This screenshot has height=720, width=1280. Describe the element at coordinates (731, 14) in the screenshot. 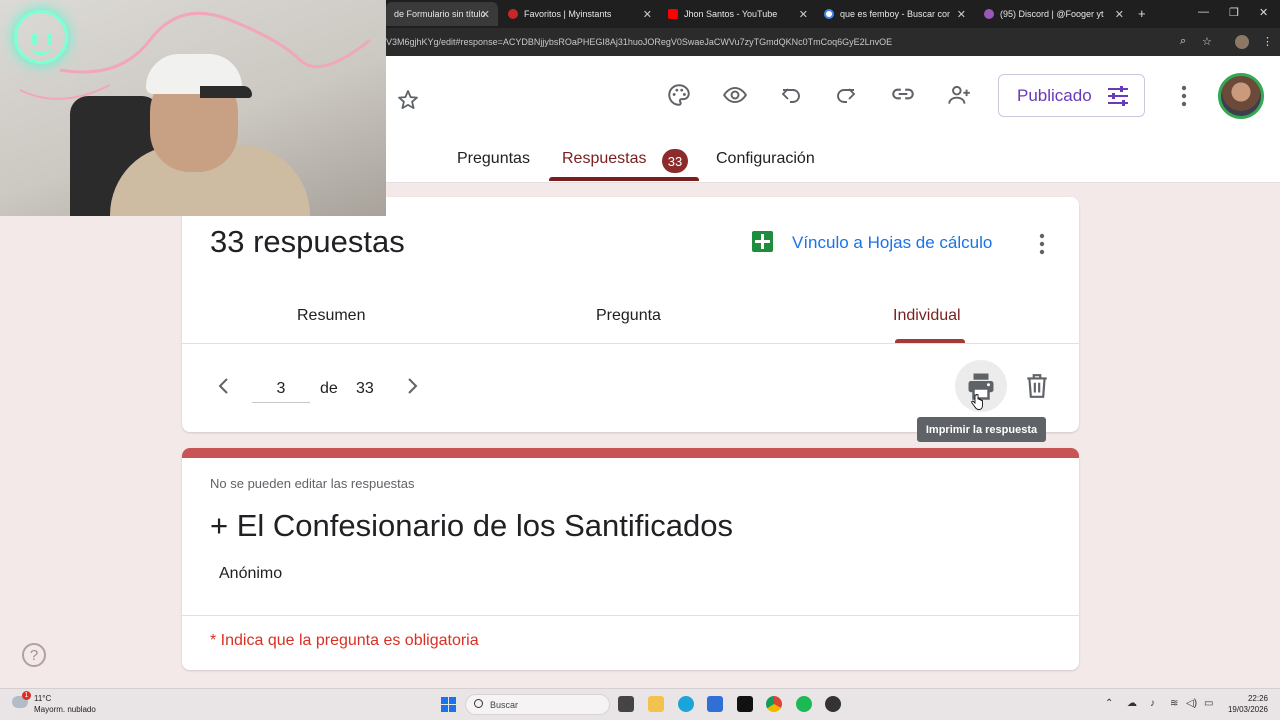

I see `browser-tab-title: Jhon Santos - YouTube` at that location.